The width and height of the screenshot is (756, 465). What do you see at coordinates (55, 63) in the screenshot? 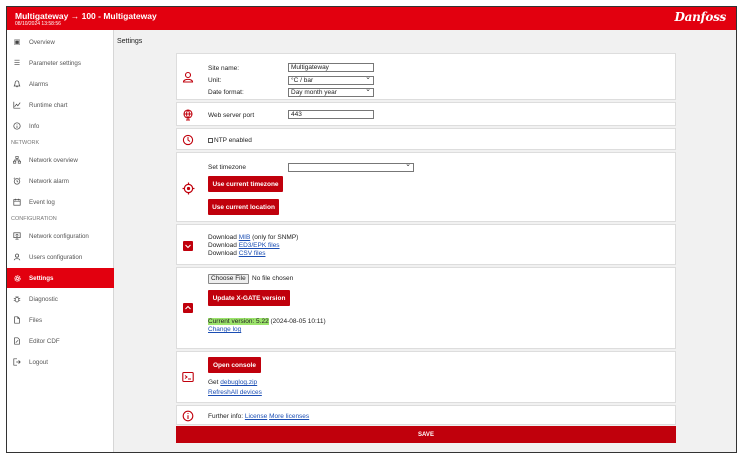
I see `sidebar-item-label: Parameter settings` at bounding box center [55, 63].